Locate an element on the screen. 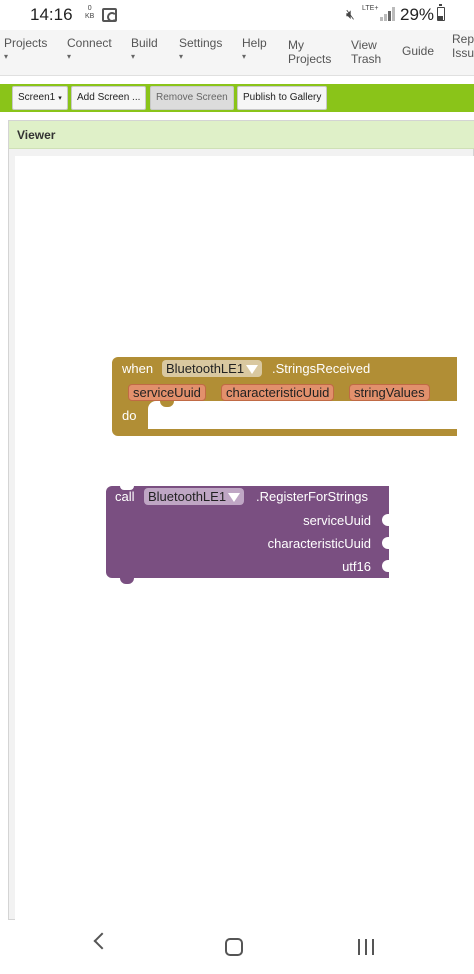  publish-to-gallery-button: Publish to Gallery is located at coordinates (282, 98).